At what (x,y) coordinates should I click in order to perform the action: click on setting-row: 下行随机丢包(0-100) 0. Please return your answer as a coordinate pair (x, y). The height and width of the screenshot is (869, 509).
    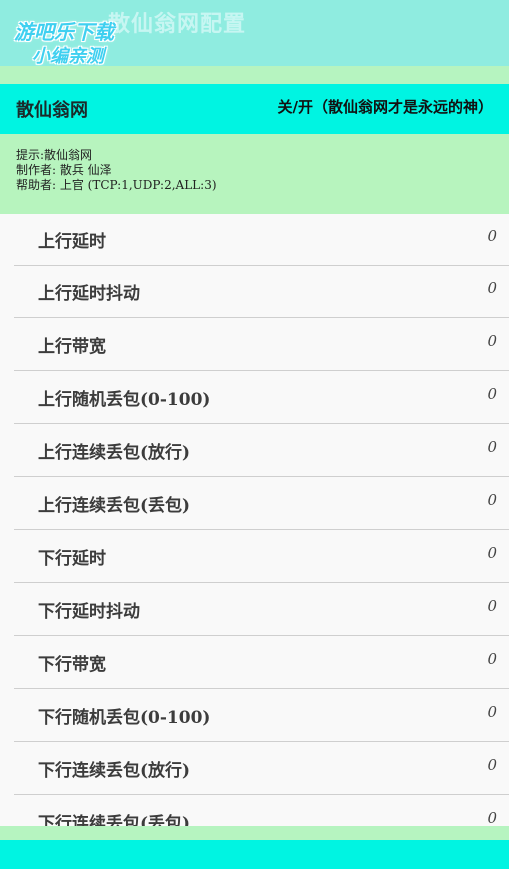
    Looking at the image, I should click on (261, 716).